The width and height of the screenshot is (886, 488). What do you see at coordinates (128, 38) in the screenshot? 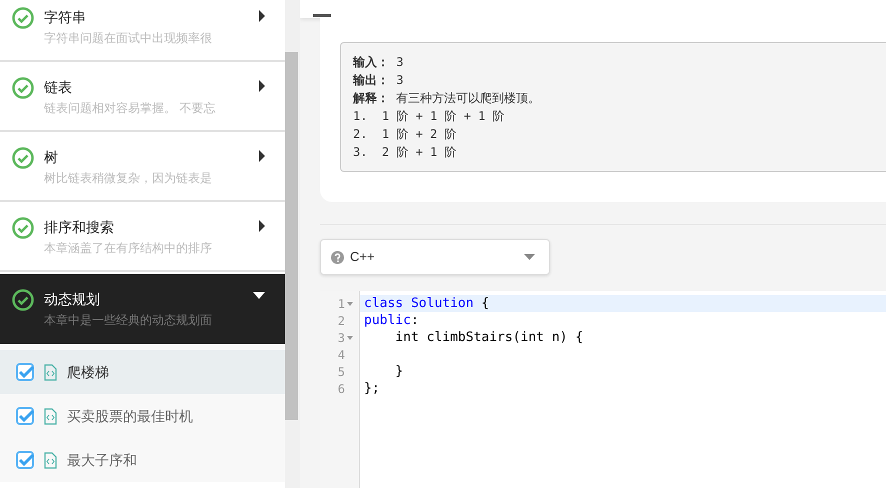
I see `chapter-description: 字符串问题在面试中出现频率很` at bounding box center [128, 38].